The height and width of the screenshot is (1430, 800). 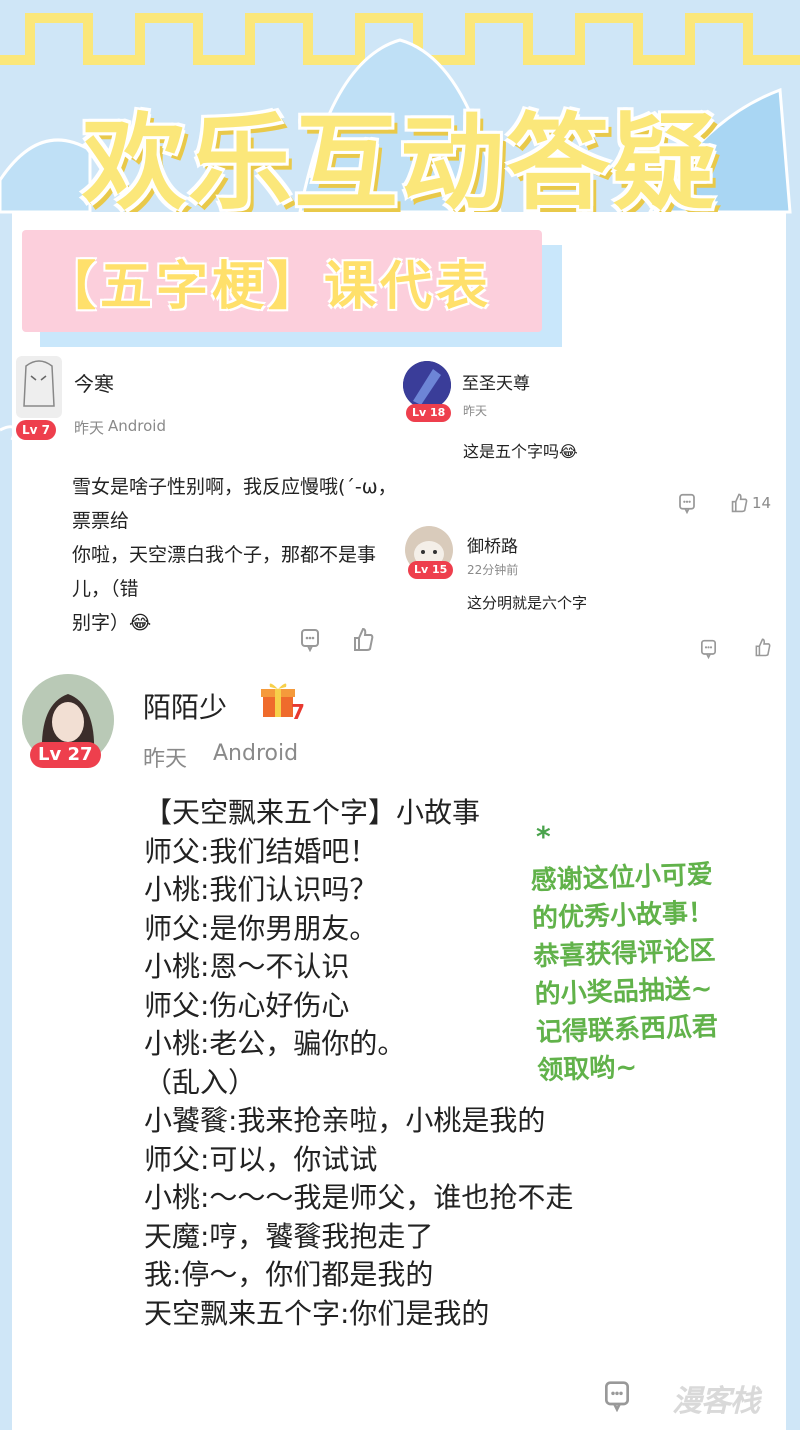 I want to click on gift-count: 7, so click(x=298, y=712).